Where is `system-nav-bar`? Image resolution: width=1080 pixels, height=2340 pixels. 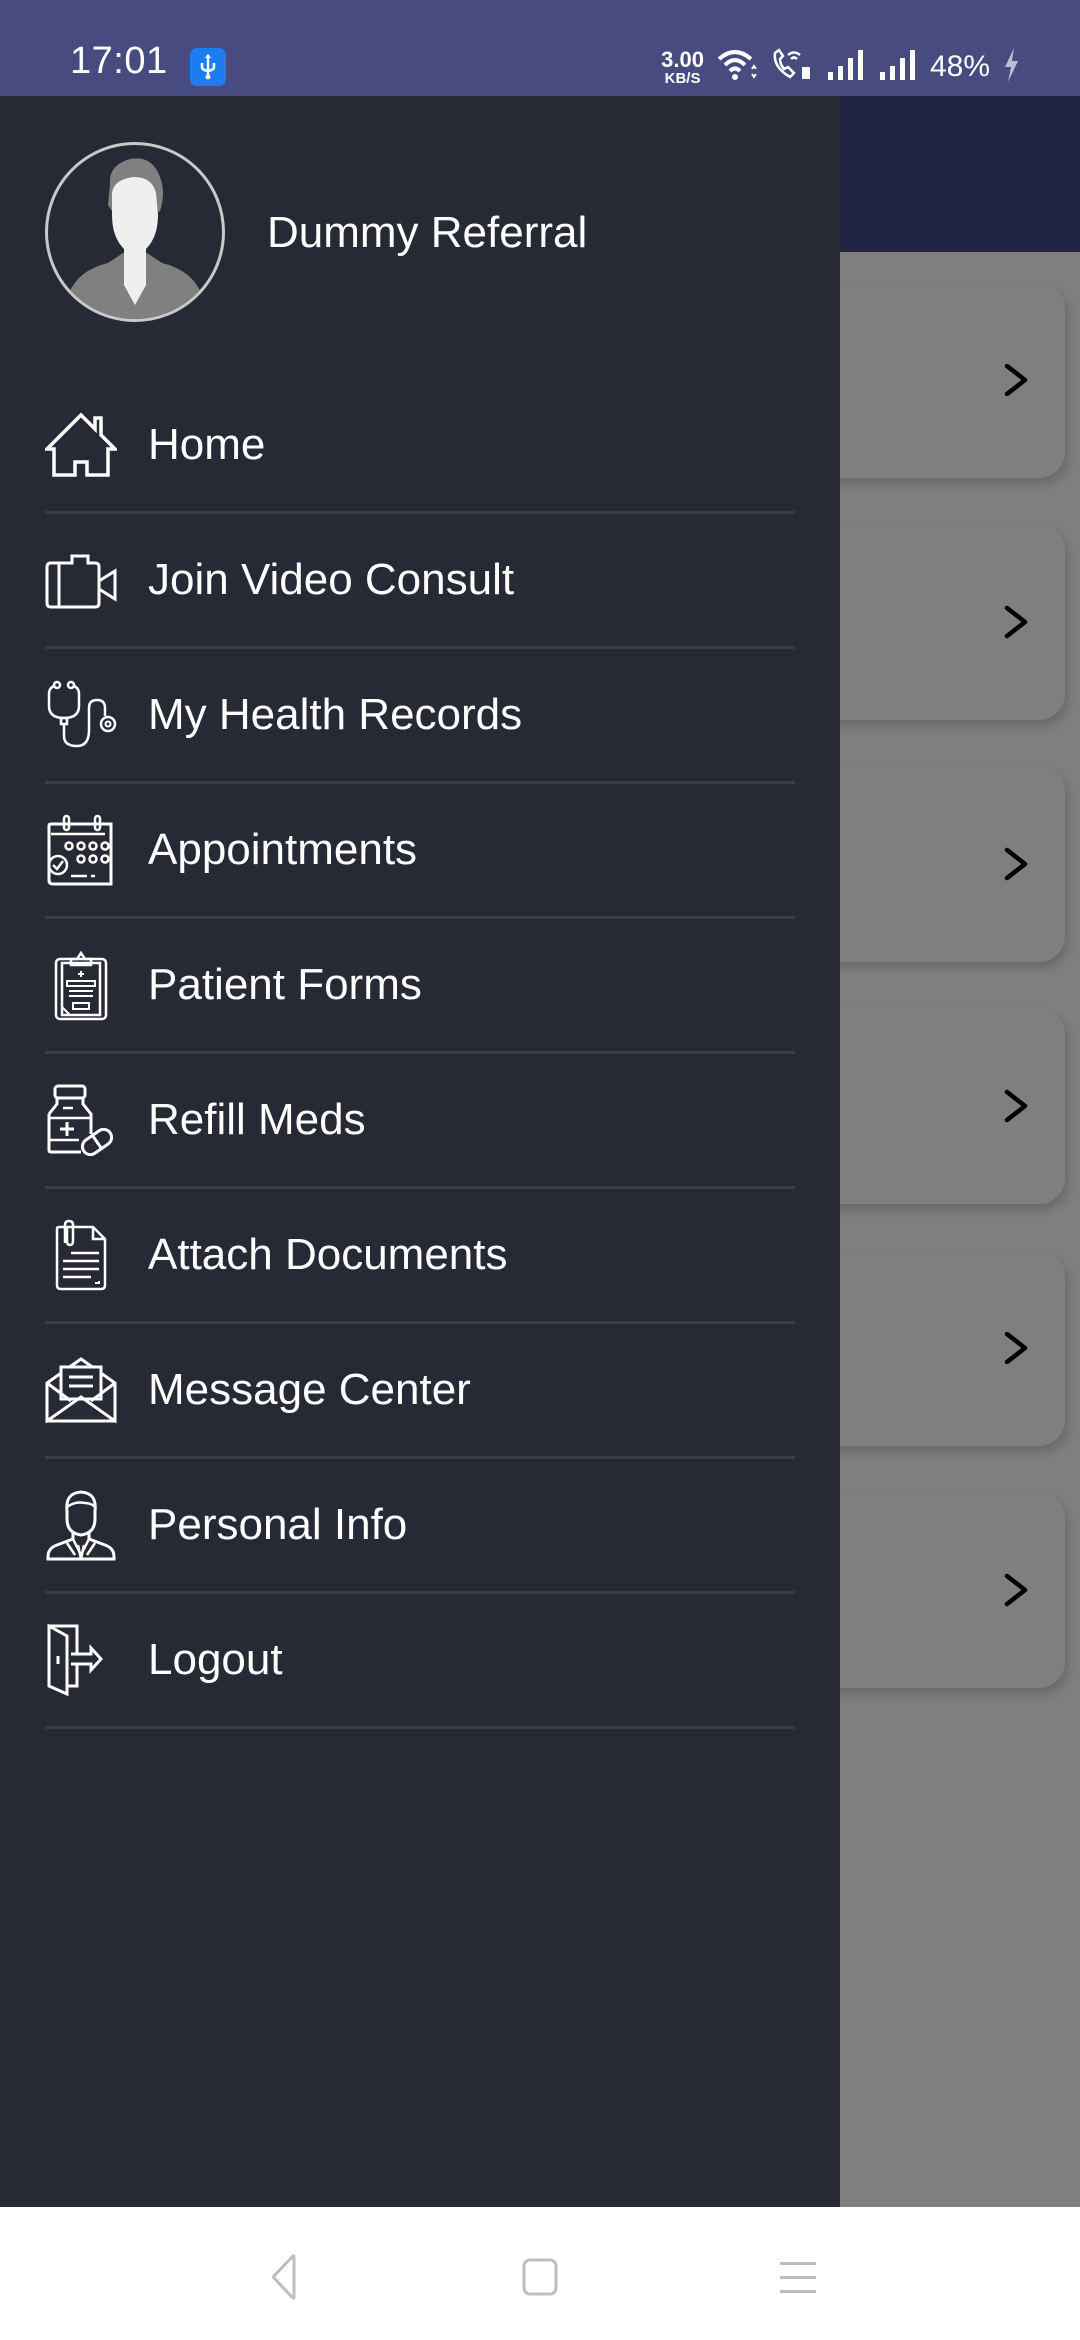
system-nav-bar is located at coordinates (540, 2273).